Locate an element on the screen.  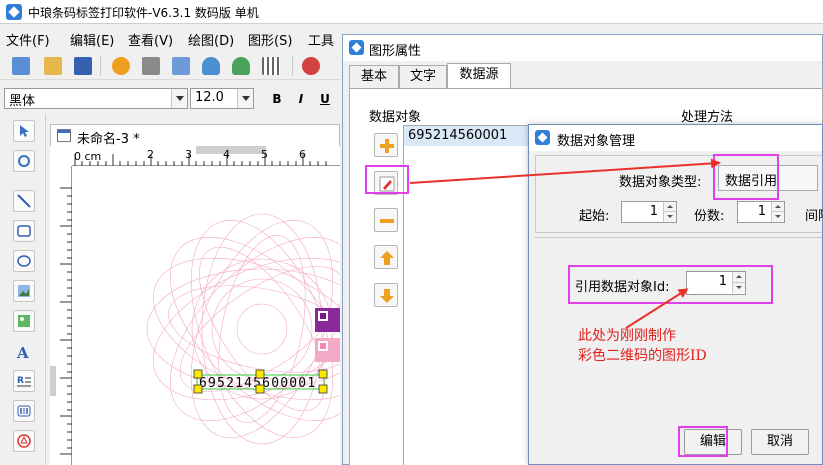
arrow-to-type-field is located at coordinates (565, 171).